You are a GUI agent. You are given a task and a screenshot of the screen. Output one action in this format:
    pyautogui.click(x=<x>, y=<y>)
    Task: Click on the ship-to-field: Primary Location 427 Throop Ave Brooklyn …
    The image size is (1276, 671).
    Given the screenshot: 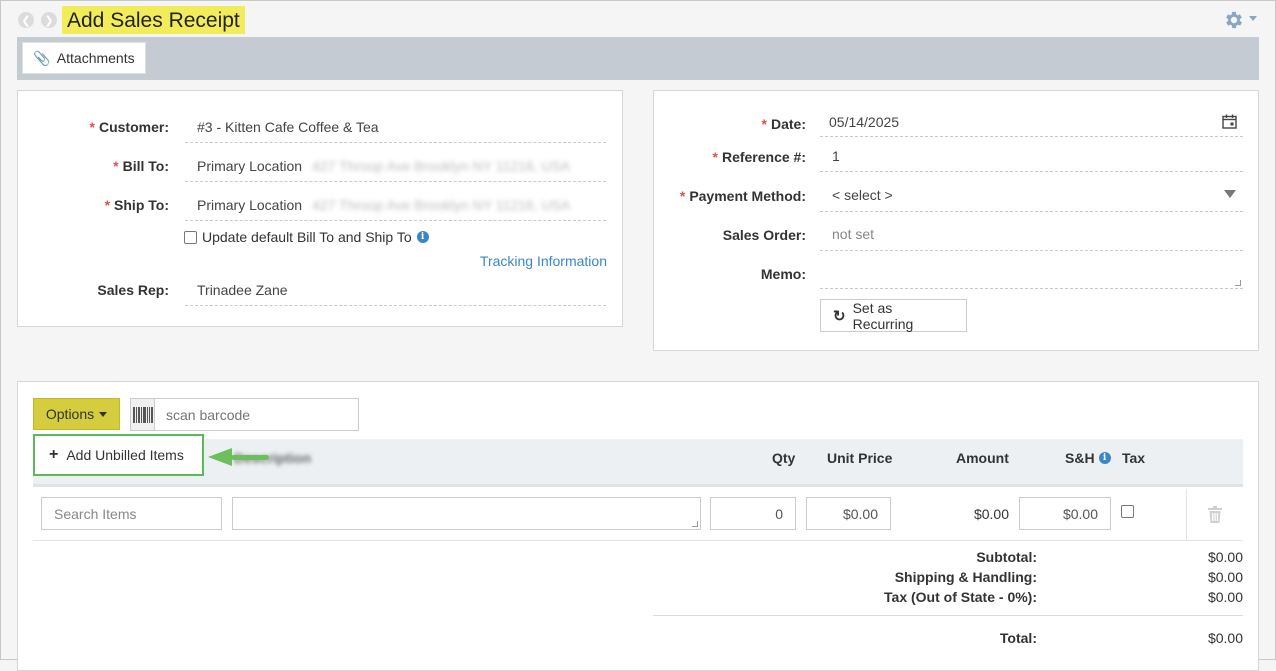 What is the action you would take?
    pyautogui.click(x=395, y=207)
    